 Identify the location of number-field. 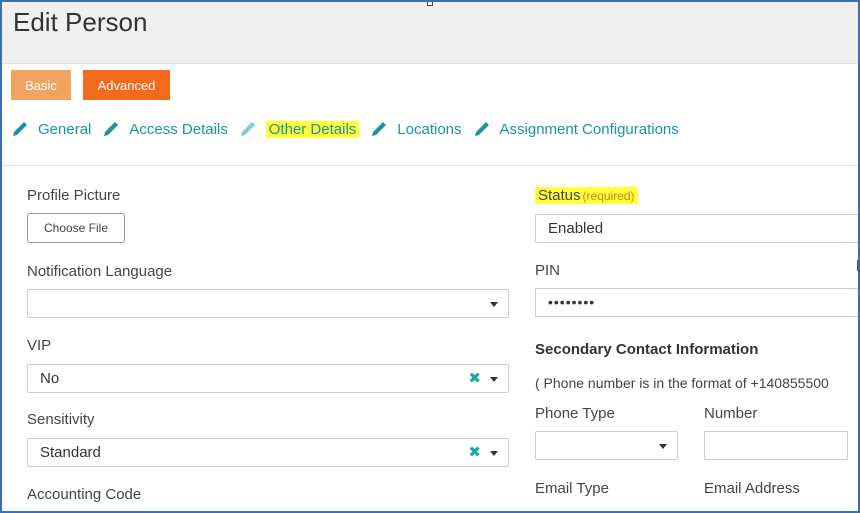
(776, 445).